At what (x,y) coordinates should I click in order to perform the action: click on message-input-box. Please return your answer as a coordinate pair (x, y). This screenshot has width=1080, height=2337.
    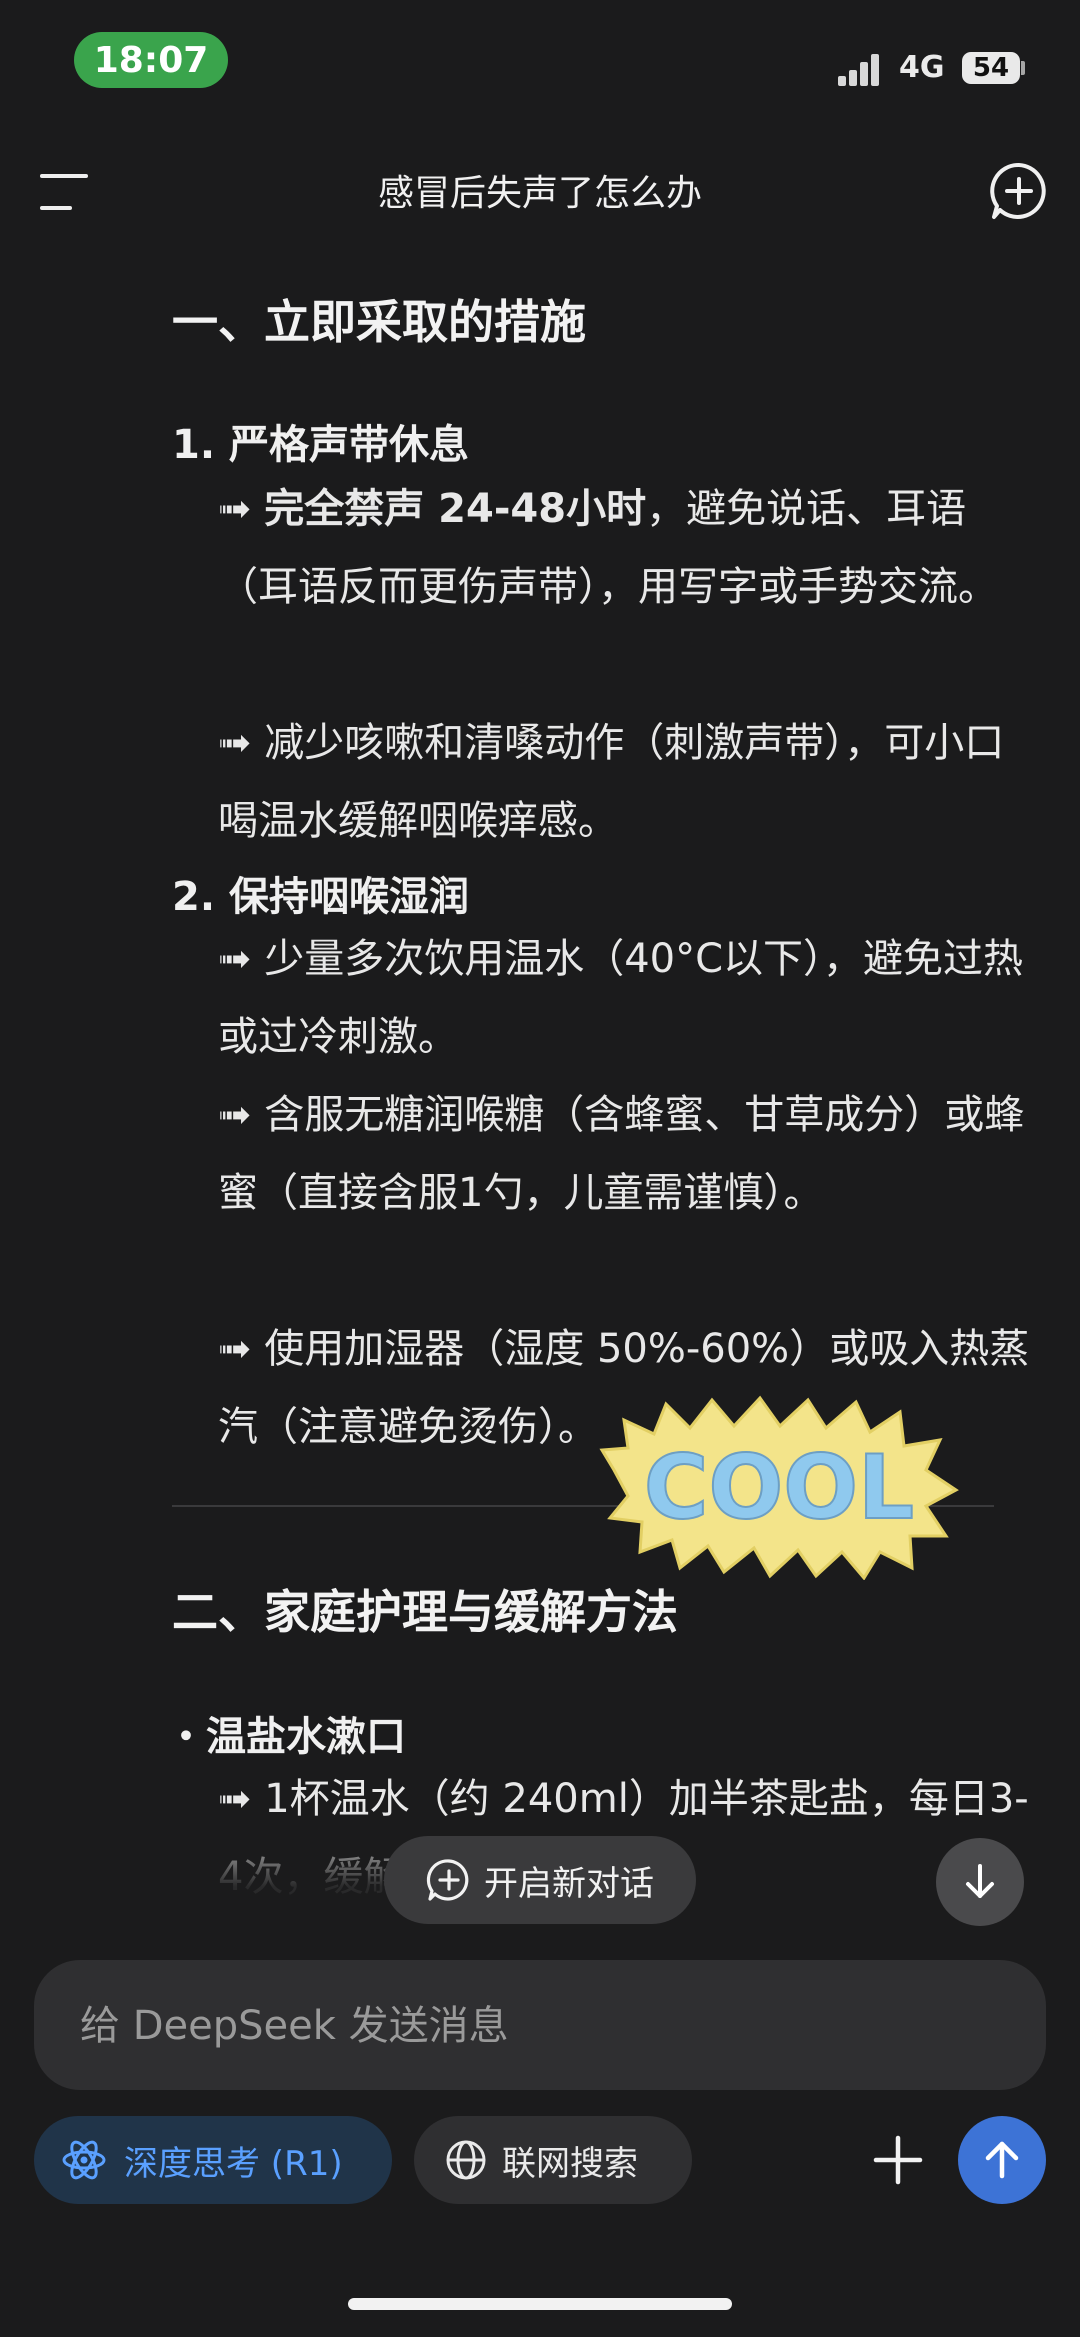
    Looking at the image, I should click on (540, 2025).